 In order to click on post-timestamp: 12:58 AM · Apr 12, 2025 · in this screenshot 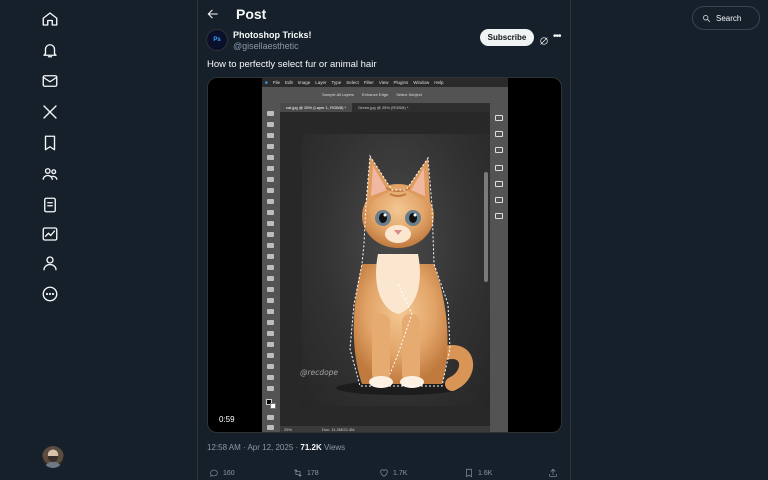, I will do `click(253, 447)`.